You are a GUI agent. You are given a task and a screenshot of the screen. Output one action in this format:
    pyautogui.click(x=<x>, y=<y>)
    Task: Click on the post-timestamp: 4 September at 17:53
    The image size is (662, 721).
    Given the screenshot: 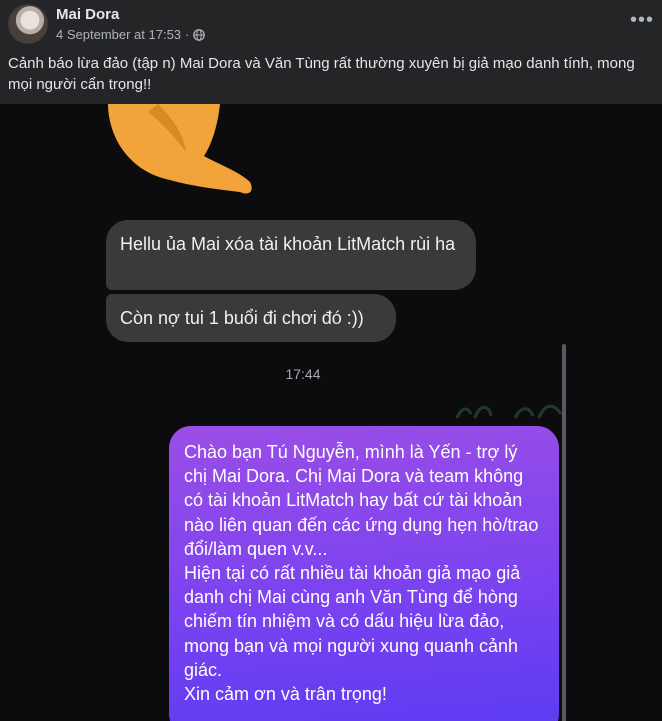 What is the action you would take?
    pyautogui.click(x=118, y=34)
    